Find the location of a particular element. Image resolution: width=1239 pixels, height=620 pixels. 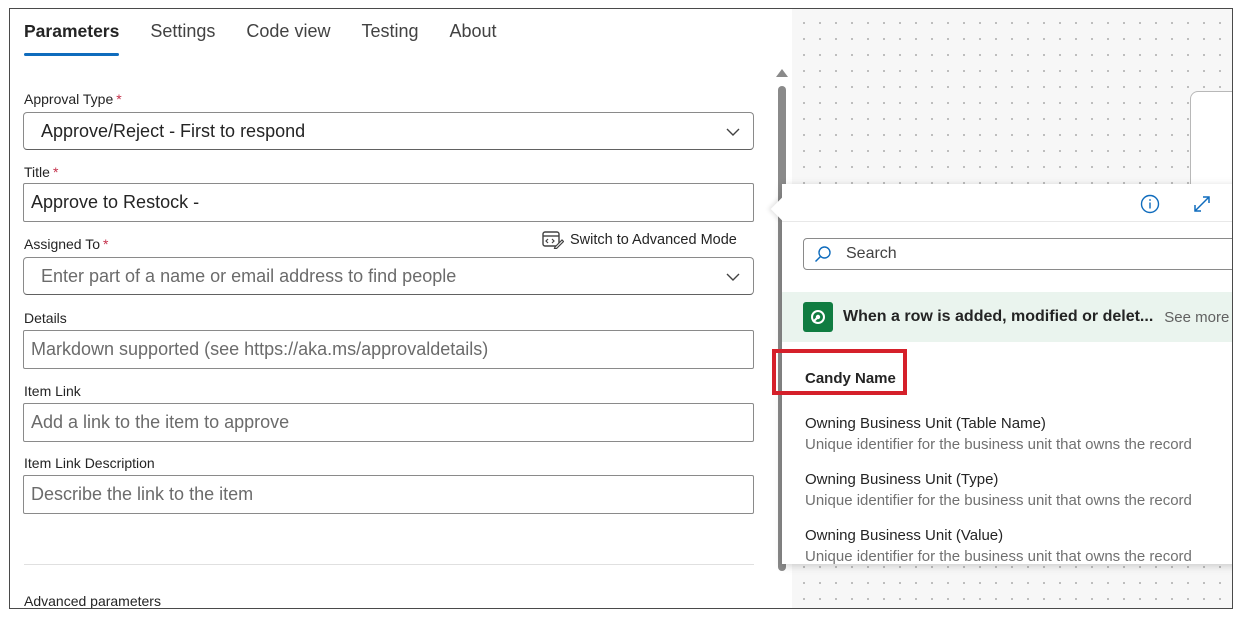

search-placeholder: Search is located at coordinates (871, 253).